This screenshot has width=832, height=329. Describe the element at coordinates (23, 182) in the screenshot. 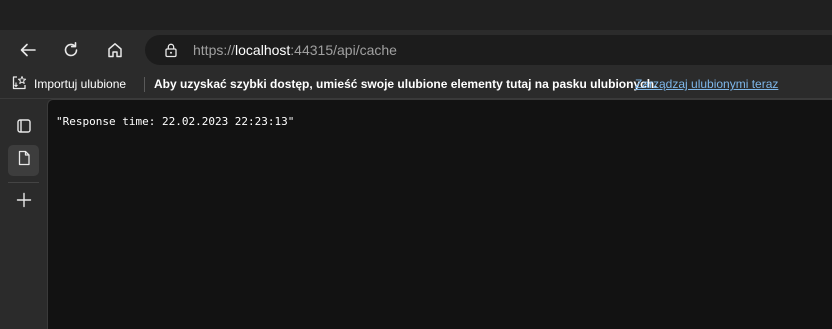

I see `sidebar-divider` at that location.